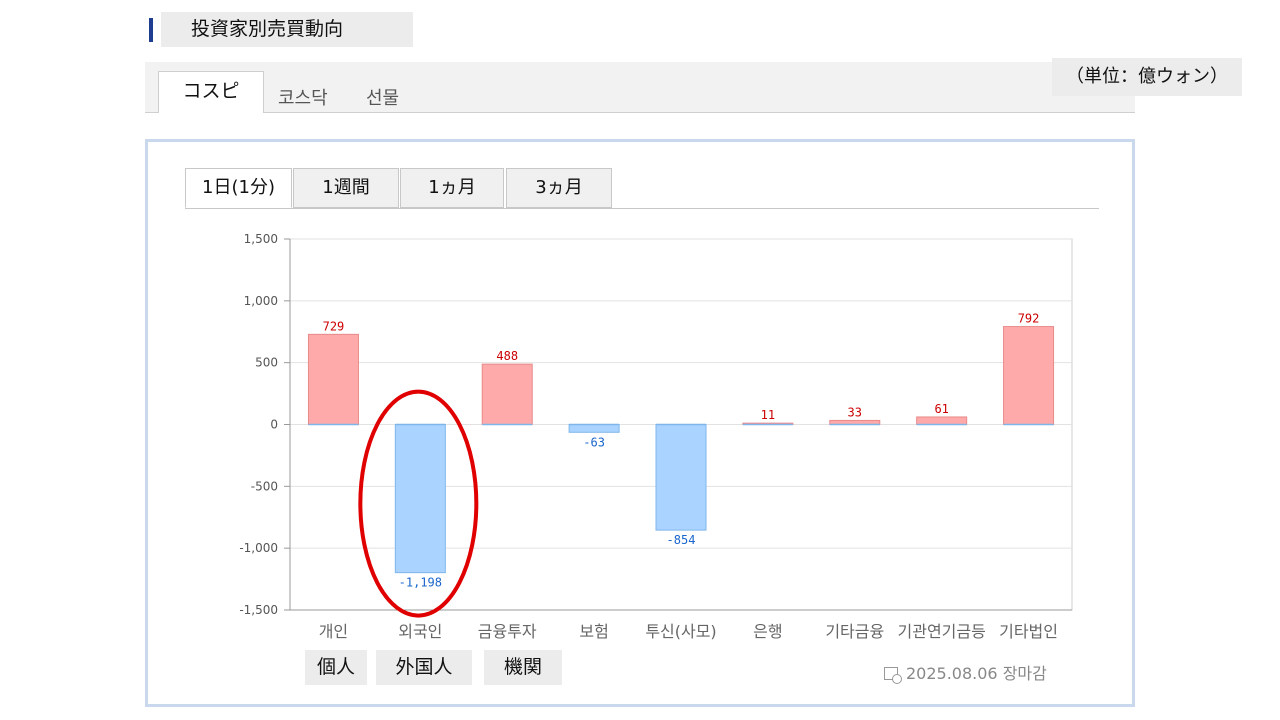  I want to click on jp-label-individual: 個人, so click(336, 667).